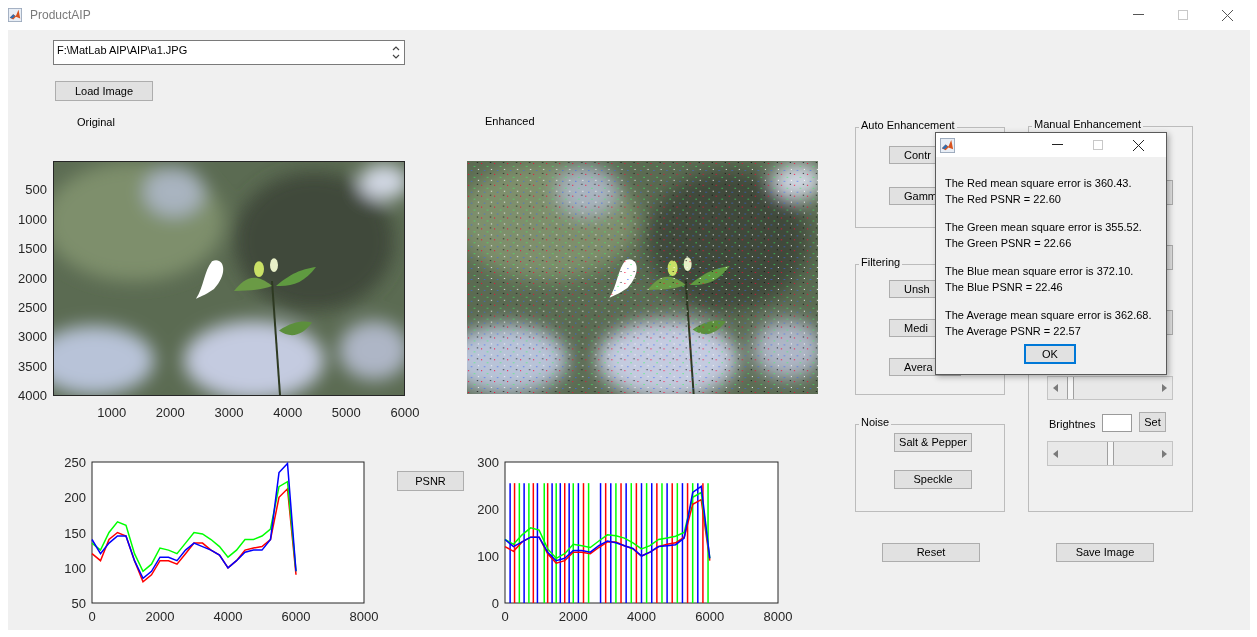 The image size is (1257, 637). I want to click on brightness-field, so click(1117, 423).